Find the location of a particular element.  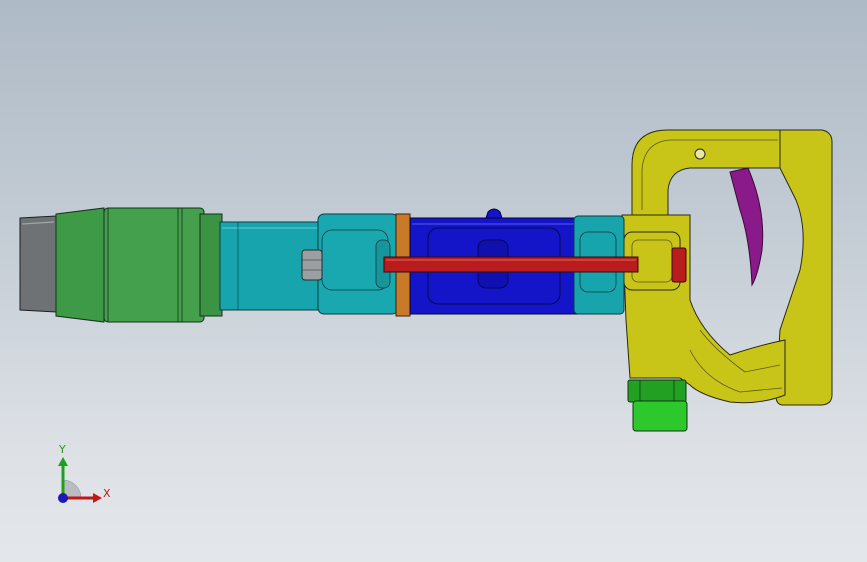

chisel-tip is located at coordinates (38, 264).